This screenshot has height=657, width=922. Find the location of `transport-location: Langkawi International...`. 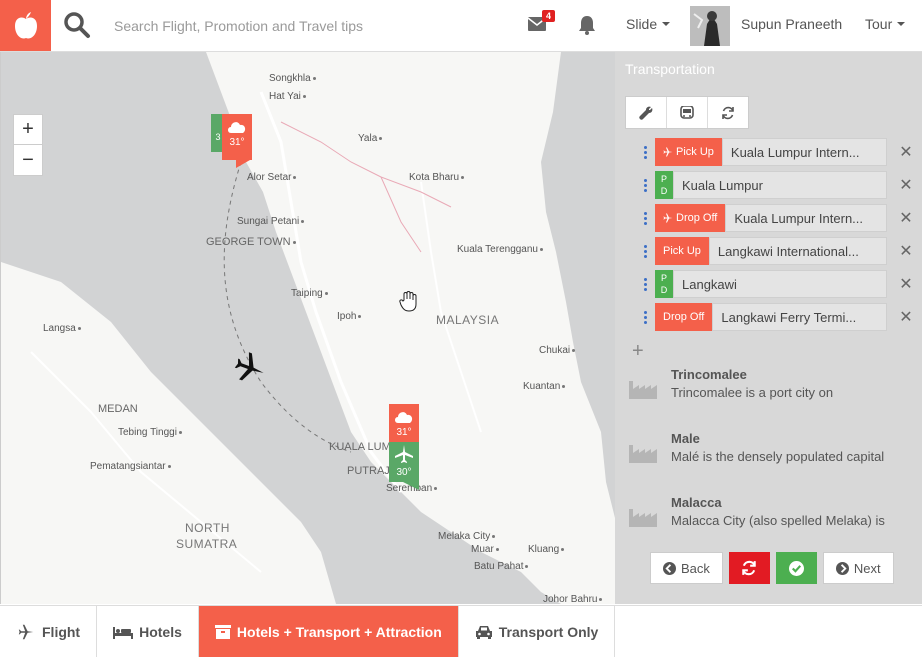

transport-location: Langkawi International... is located at coordinates (797, 251).